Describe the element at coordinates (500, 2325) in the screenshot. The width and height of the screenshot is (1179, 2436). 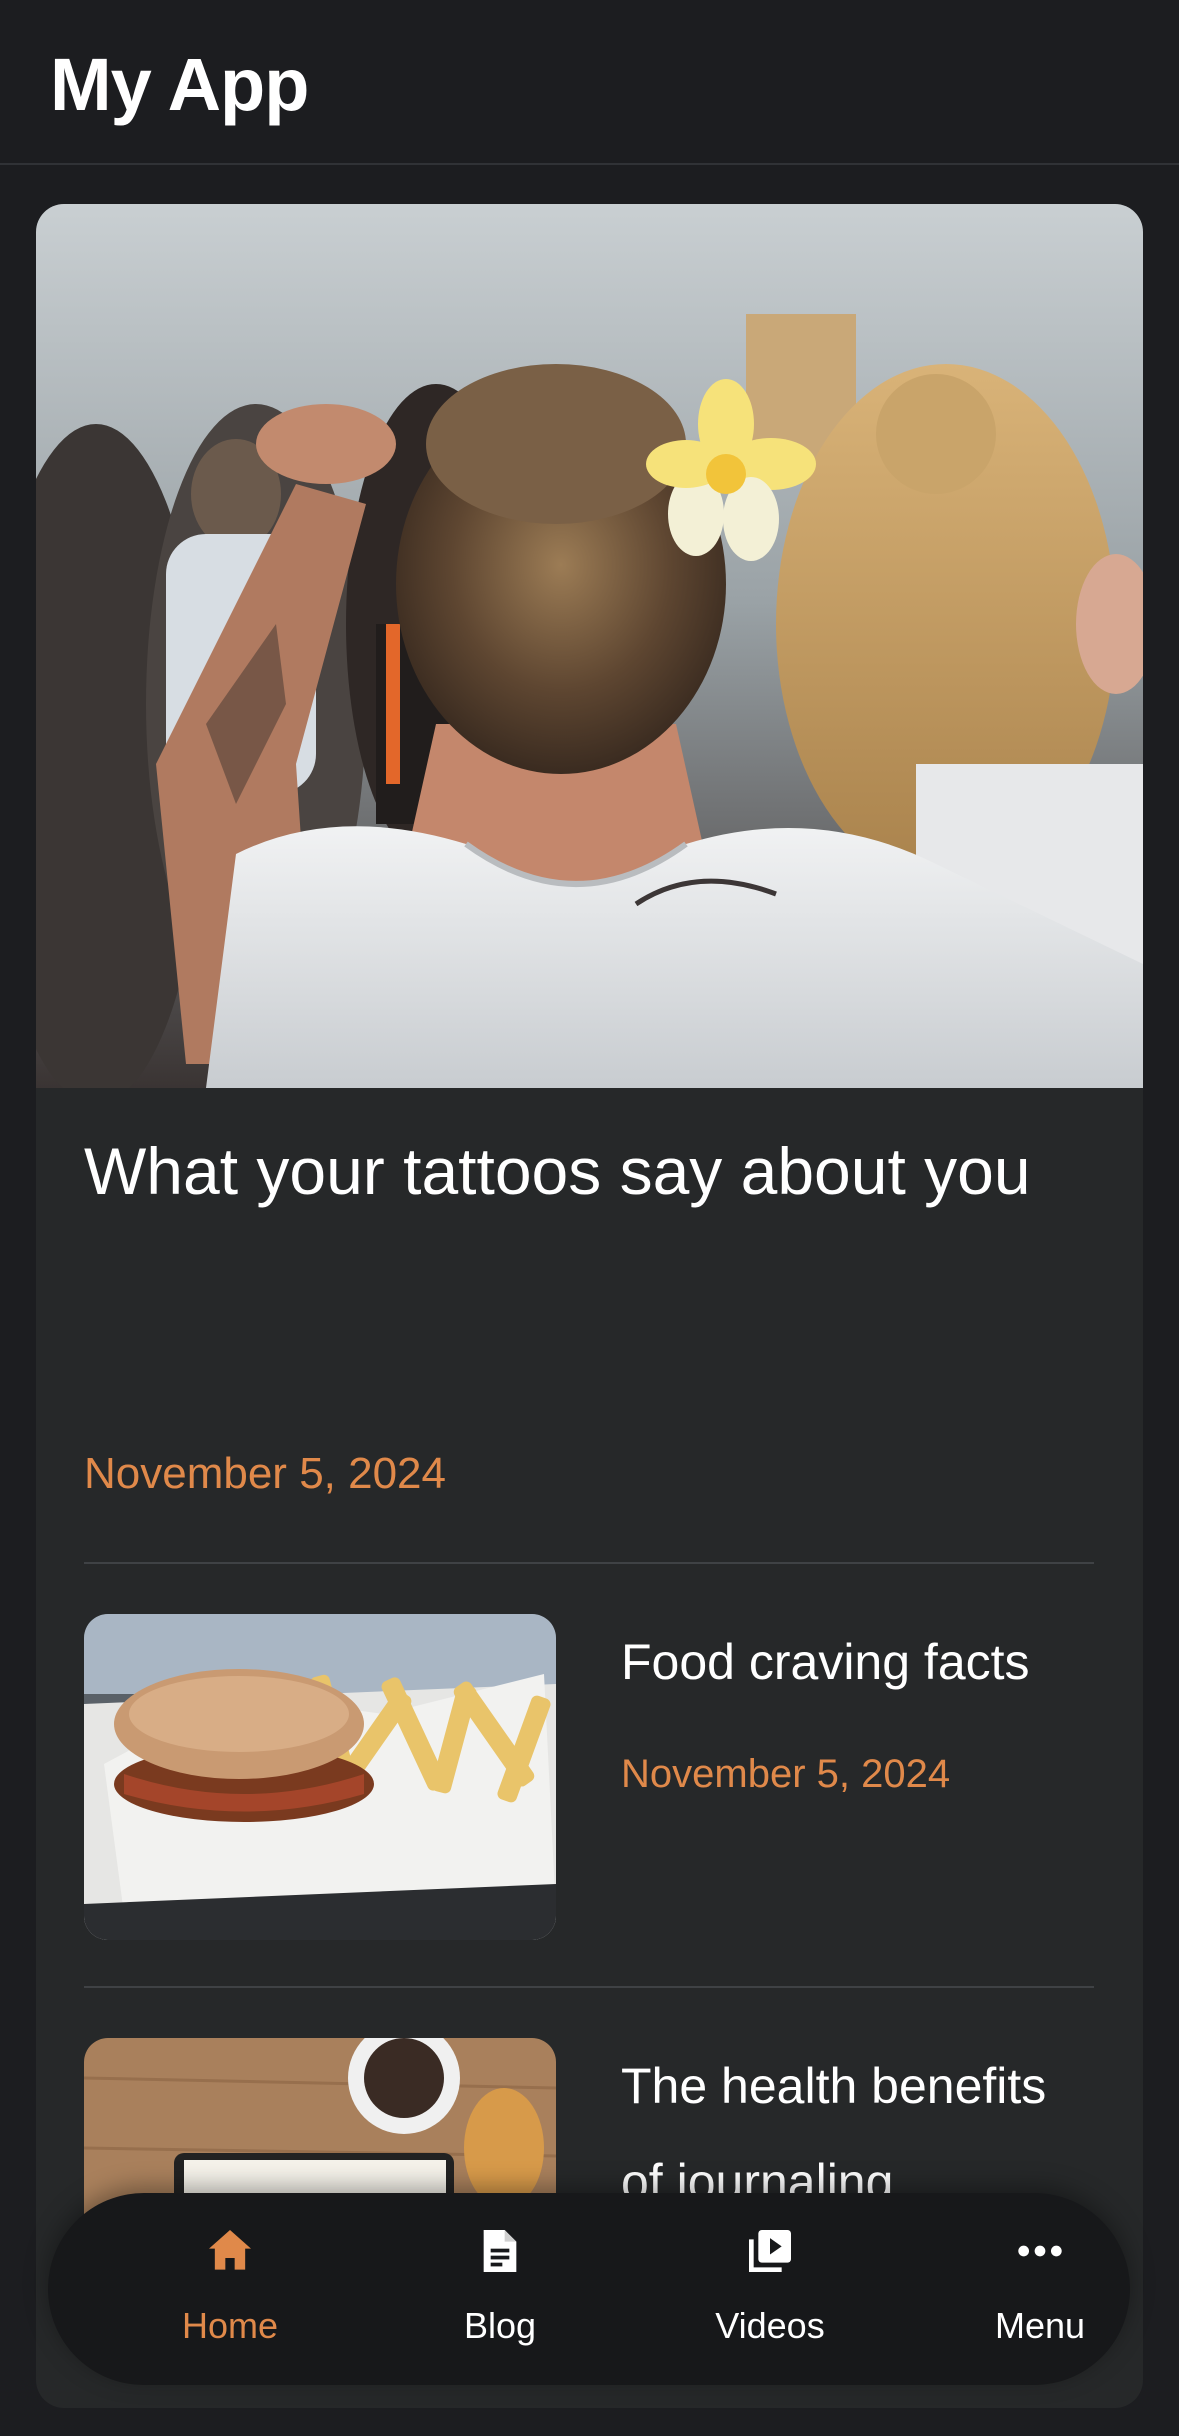
I see `nav-label-blog: Blog` at that location.